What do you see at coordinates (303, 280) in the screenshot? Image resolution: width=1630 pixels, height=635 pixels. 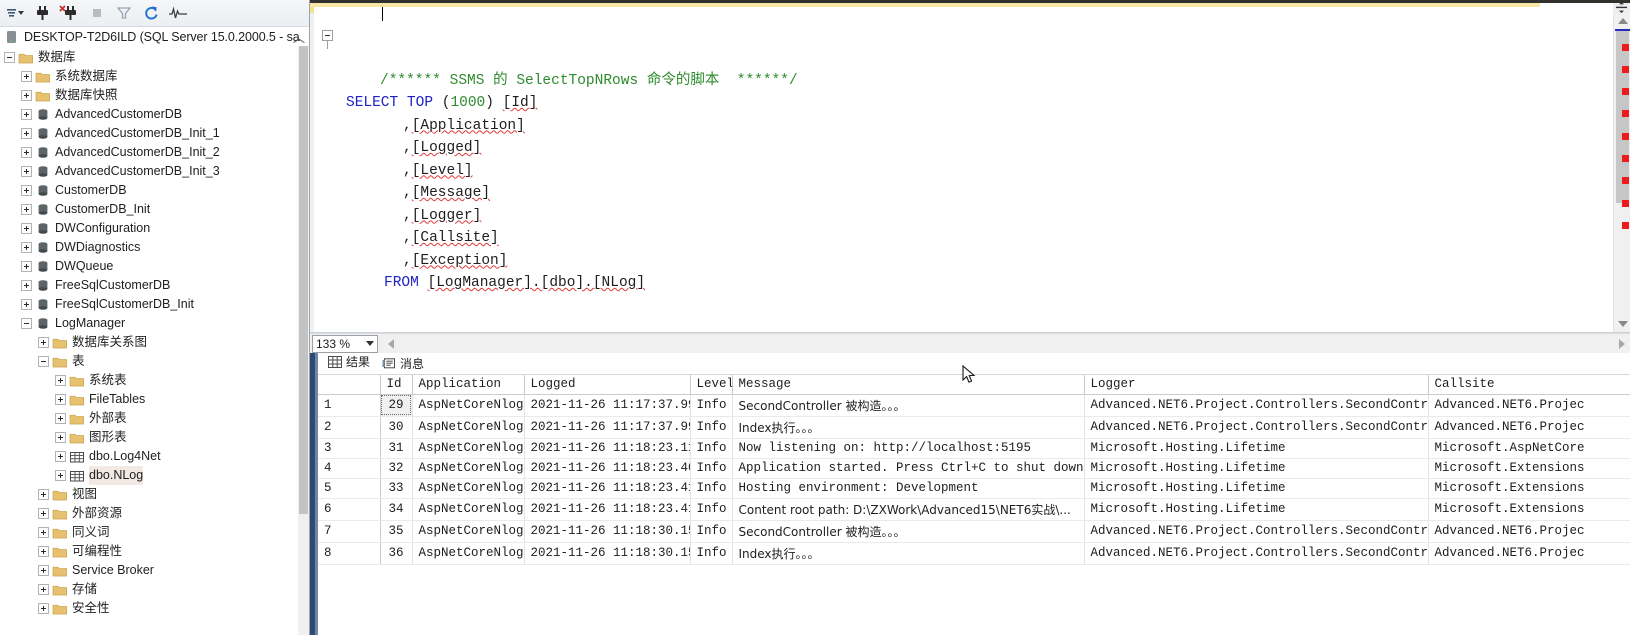 I see `explorer-scroll-thumb` at bounding box center [303, 280].